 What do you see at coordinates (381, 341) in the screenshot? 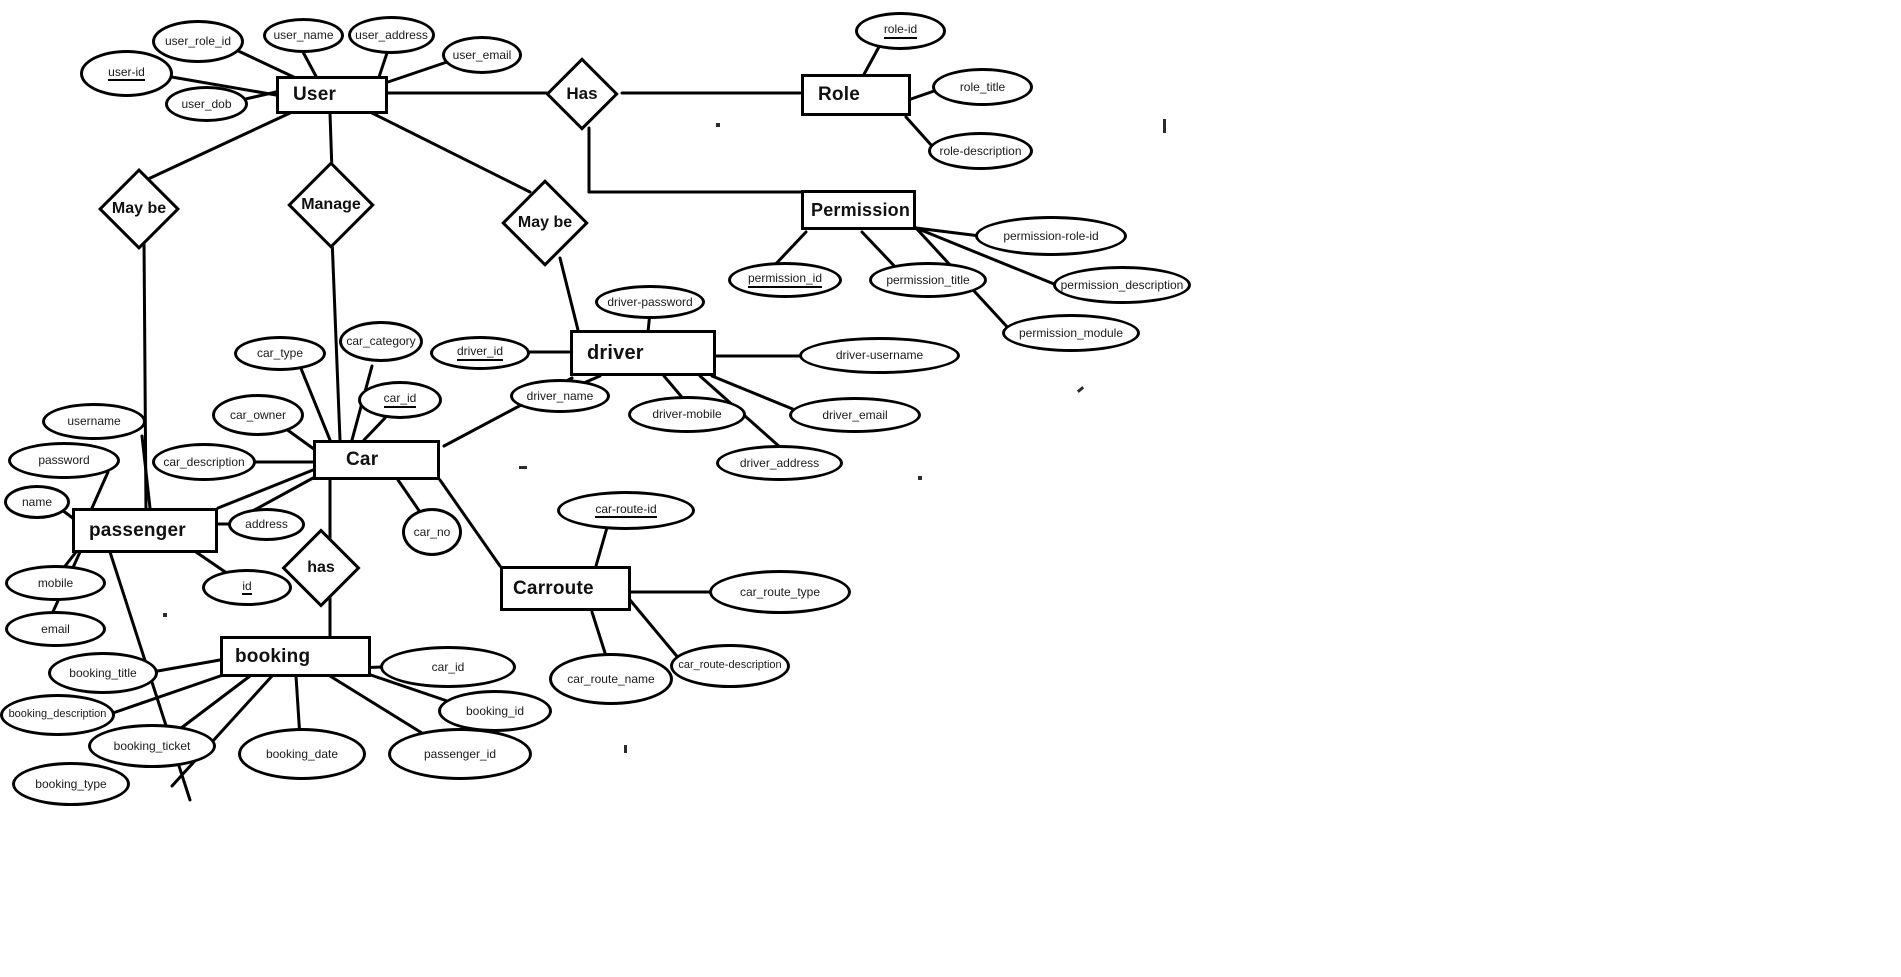
I see `attribute-car-category: car_category` at bounding box center [381, 341].